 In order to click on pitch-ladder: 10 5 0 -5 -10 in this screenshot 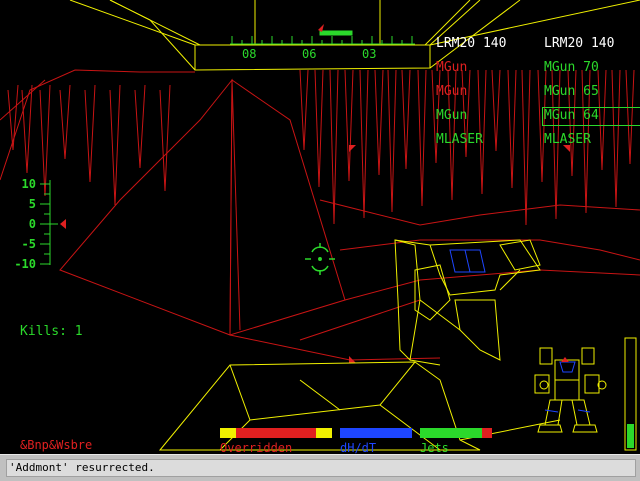, I will do `click(40, 224)`.